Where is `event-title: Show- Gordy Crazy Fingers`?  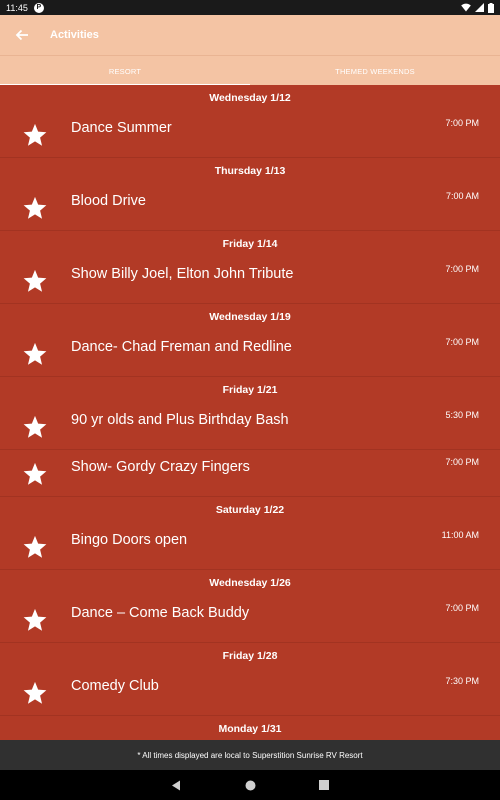 event-title: Show- Gordy Crazy Fingers is located at coordinates (160, 467).